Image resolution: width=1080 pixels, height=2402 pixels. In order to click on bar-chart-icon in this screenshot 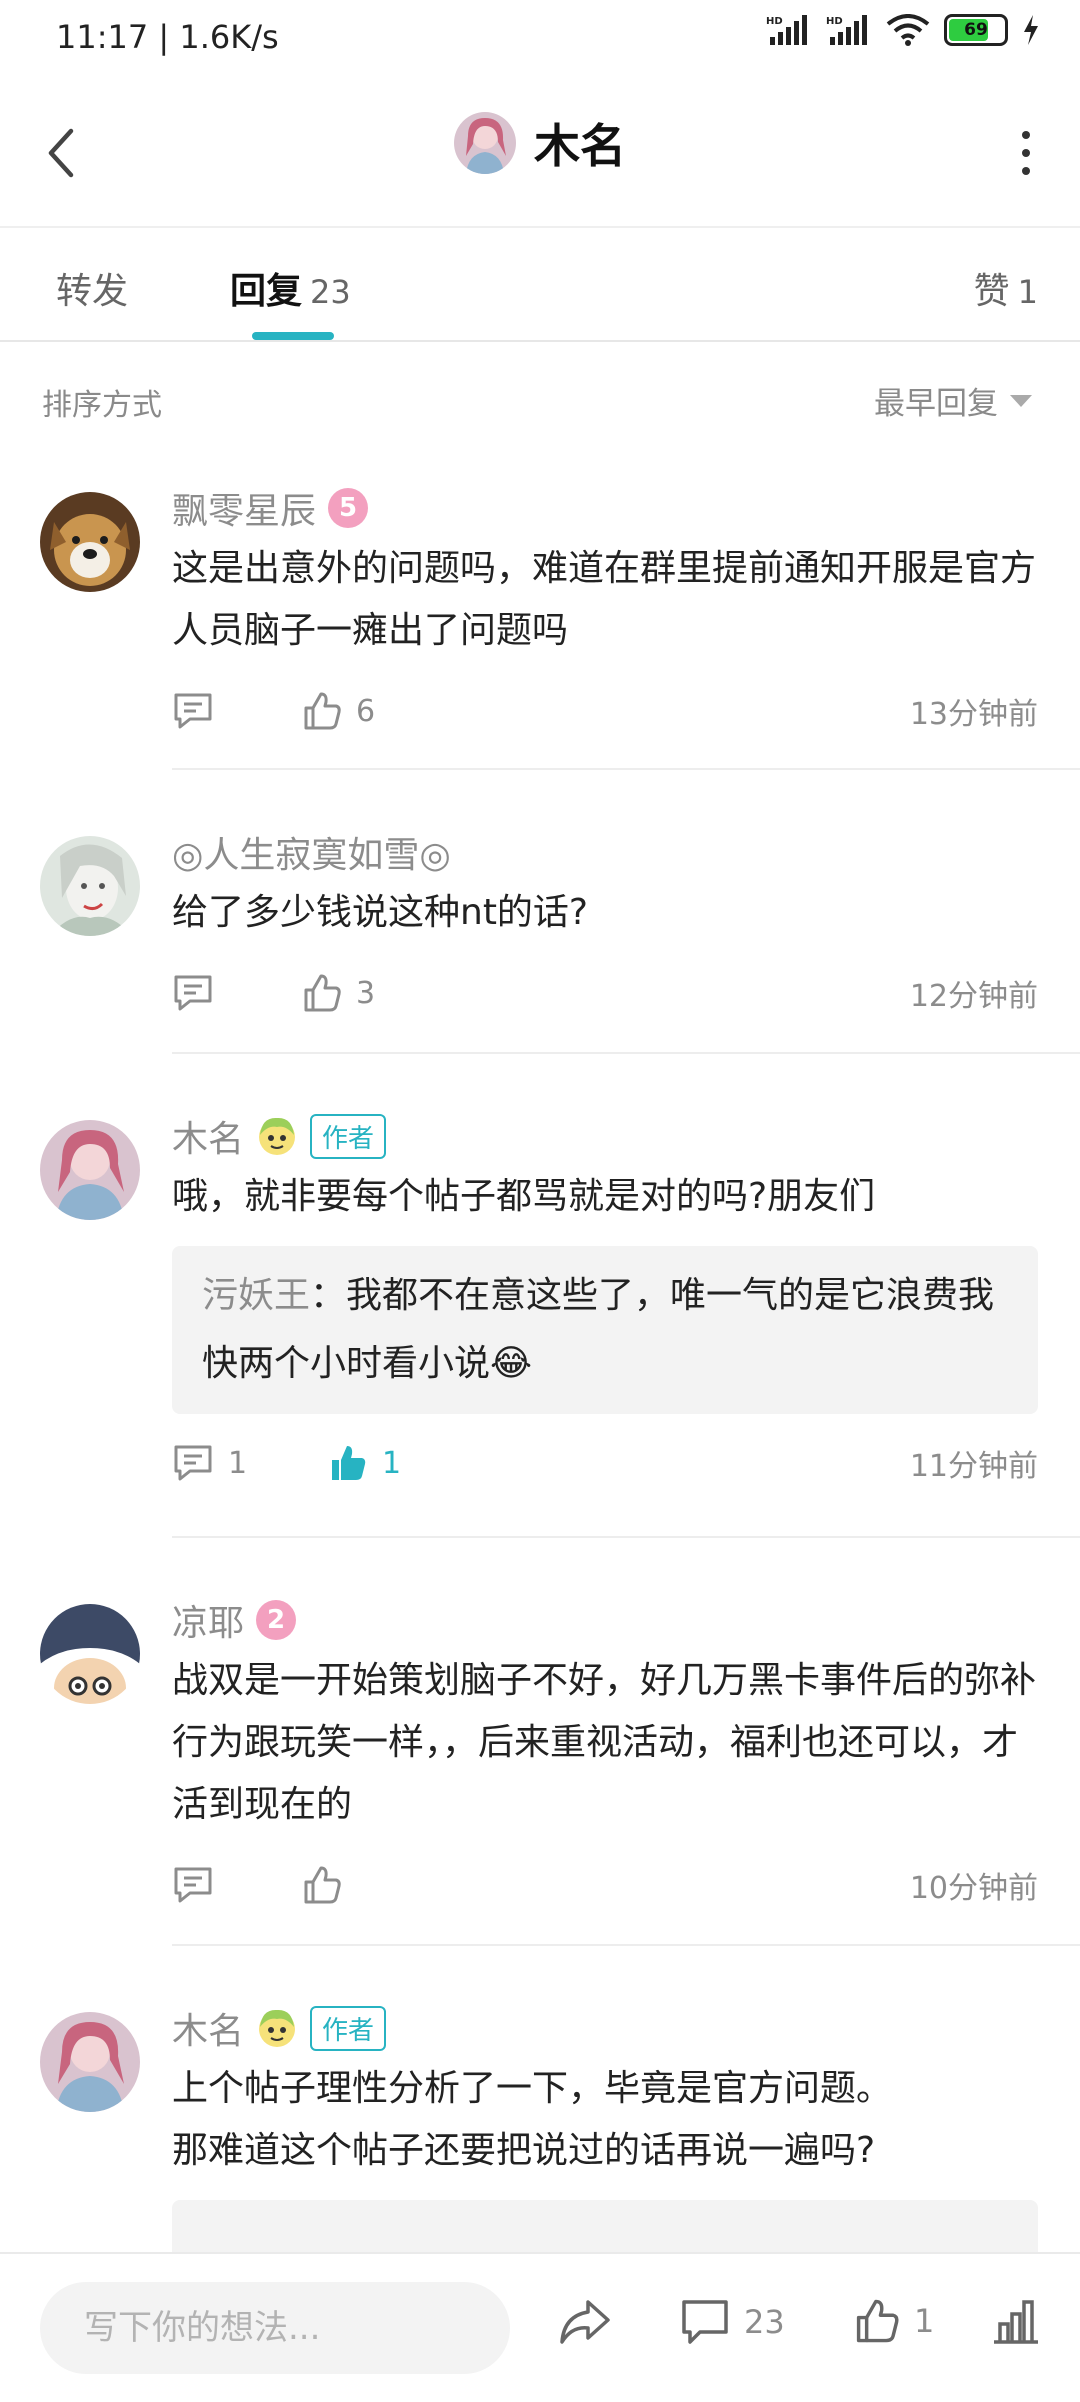, I will do `click(1016, 2322)`.